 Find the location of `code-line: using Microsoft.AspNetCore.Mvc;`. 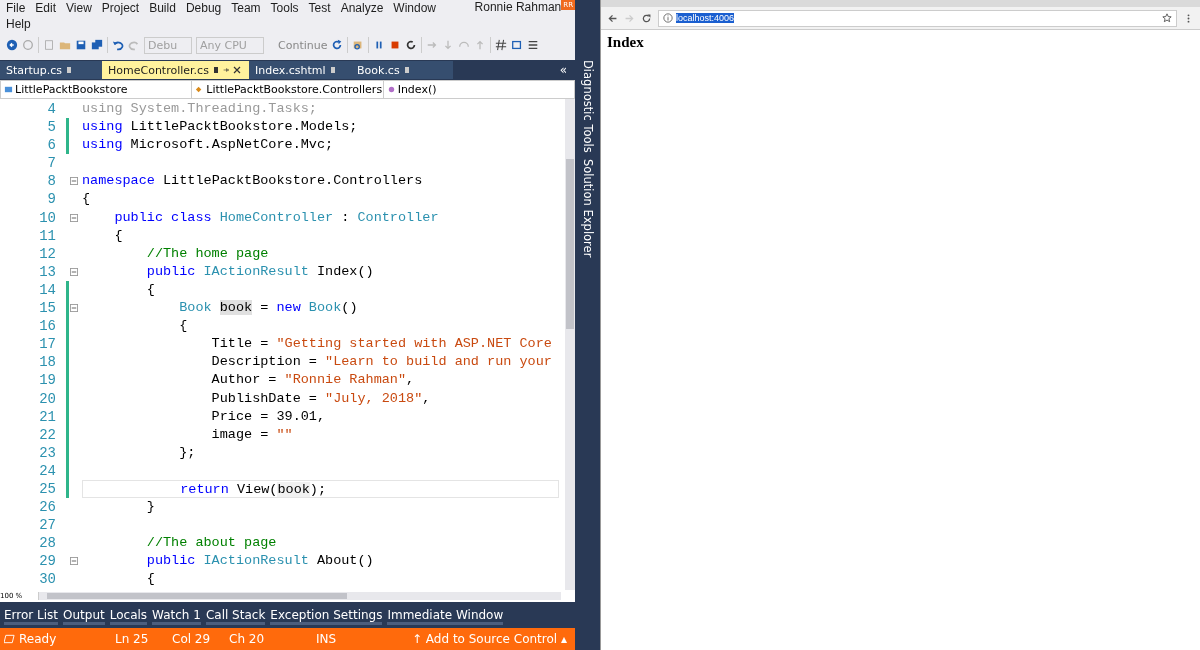

code-line: using Microsoft.AspNetCore.Mvc; is located at coordinates (208, 145).